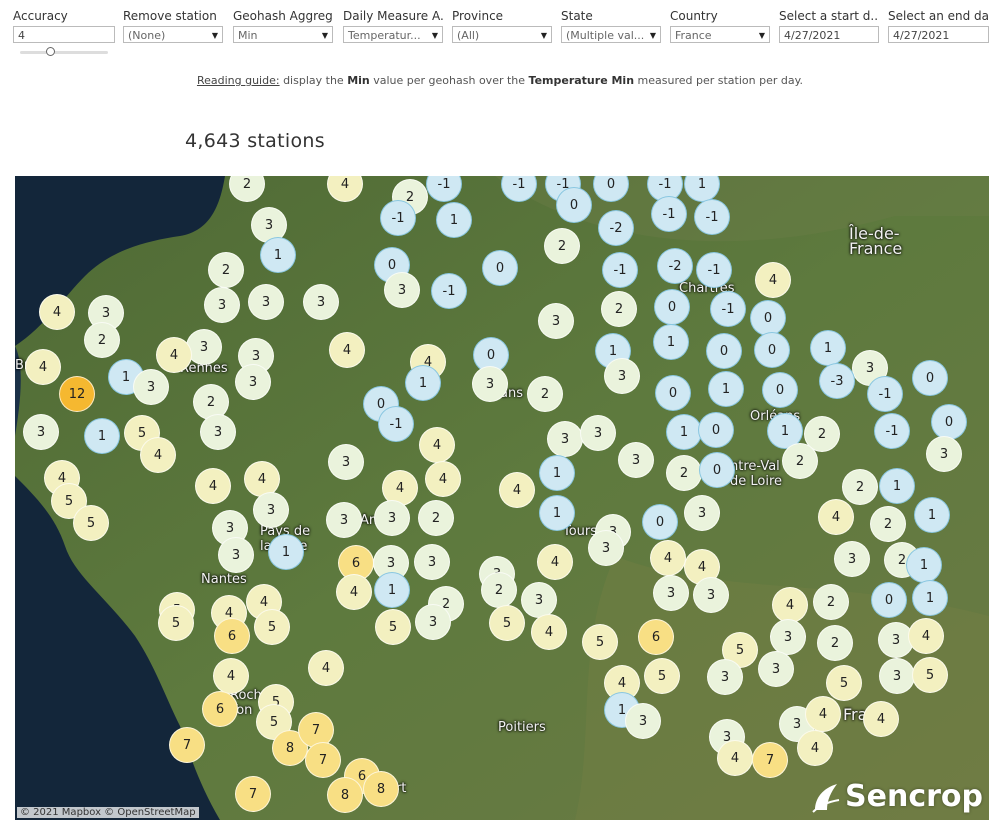  Describe the element at coordinates (283, 34) in the screenshot. I see `filter-dropdown: Min ▼` at that location.